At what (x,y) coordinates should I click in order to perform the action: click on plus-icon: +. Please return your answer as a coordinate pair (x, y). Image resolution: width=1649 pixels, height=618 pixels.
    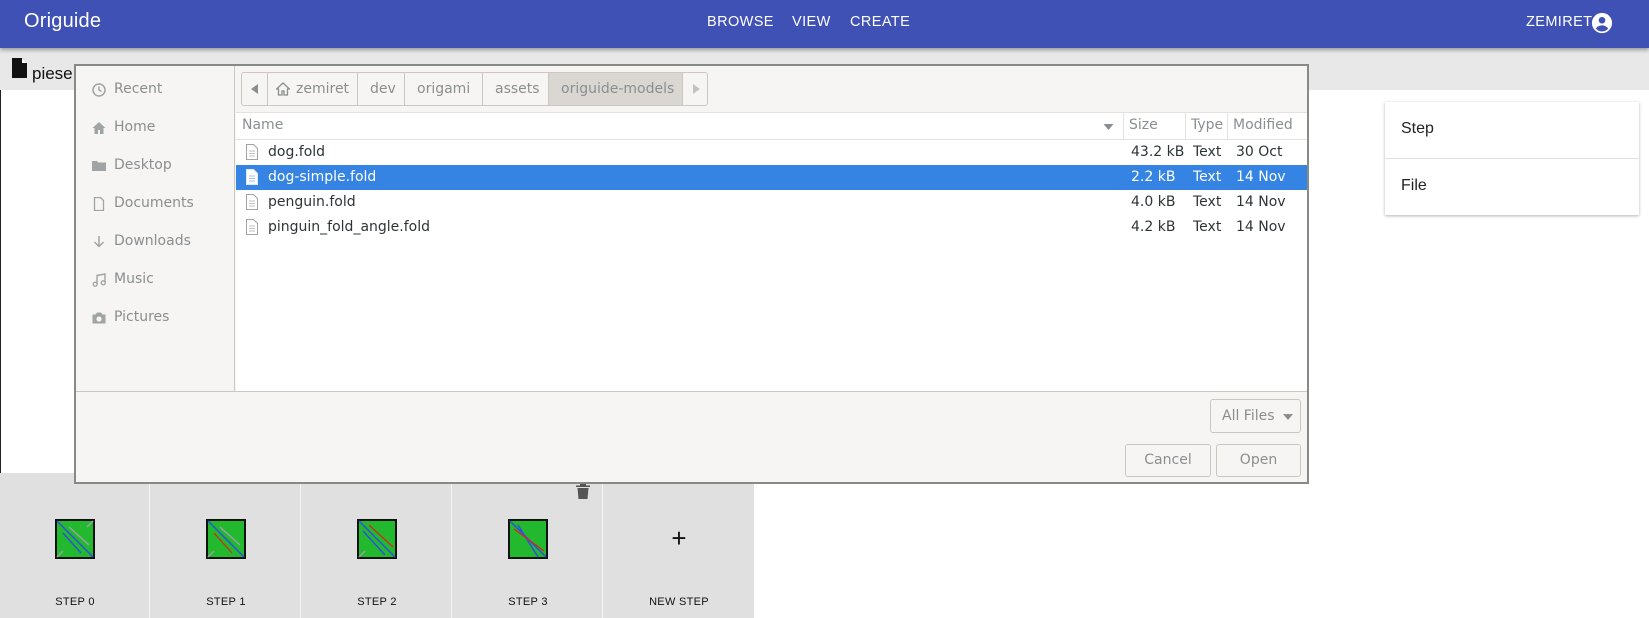
    Looking at the image, I should click on (679, 538).